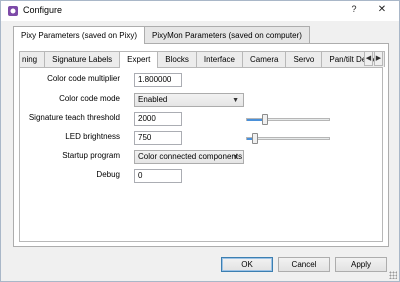 The height and width of the screenshot is (282, 400). What do you see at coordinates (108, 174) in the screenshot?
I see `debug-label: Debug` at bounding box center [108, 174].